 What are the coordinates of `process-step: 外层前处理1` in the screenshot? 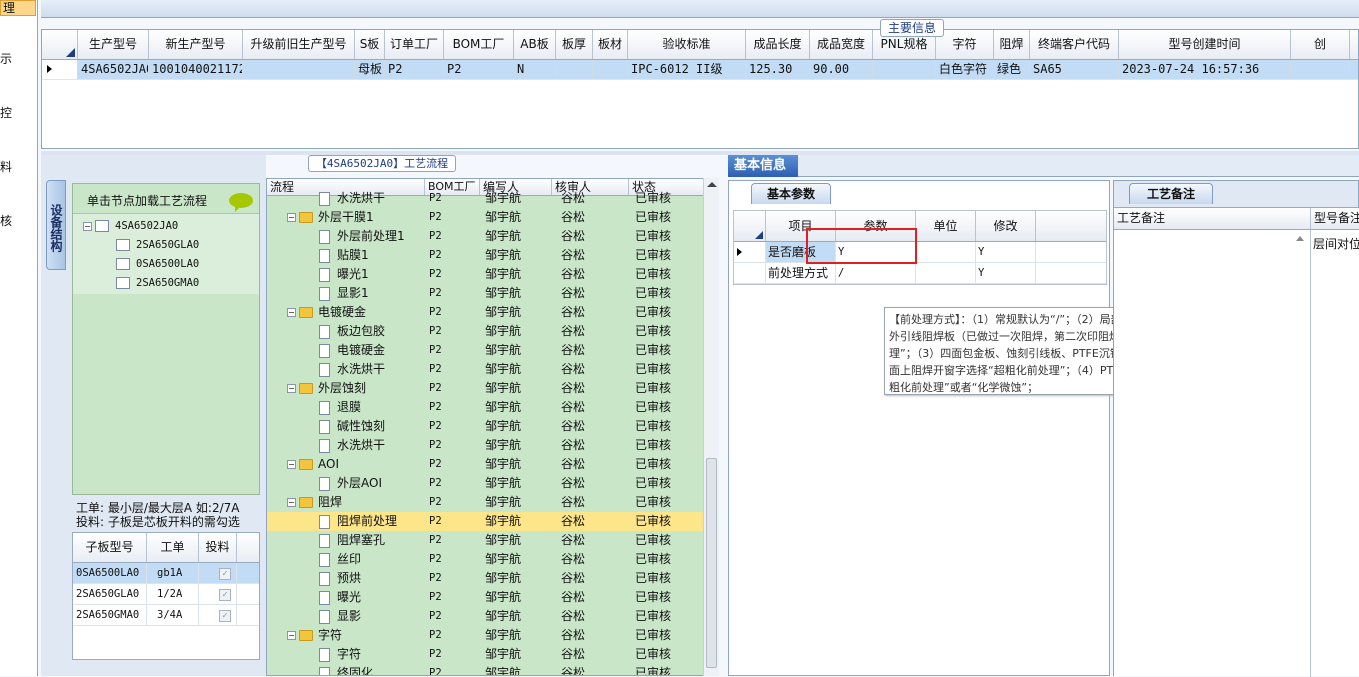 It's located at (362, 236).